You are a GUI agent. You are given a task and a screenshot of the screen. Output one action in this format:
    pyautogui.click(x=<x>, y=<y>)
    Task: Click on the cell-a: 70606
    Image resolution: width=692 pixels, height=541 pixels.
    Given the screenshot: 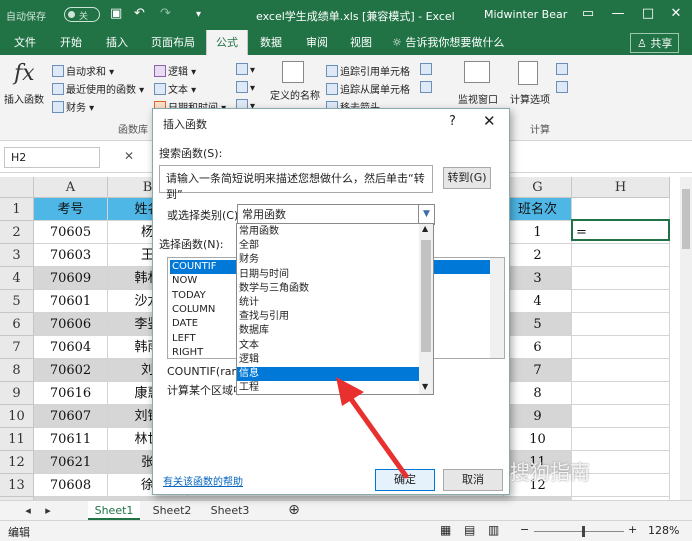 What is the action you would take?
    pyautogui.click(x=71, y=324)
    